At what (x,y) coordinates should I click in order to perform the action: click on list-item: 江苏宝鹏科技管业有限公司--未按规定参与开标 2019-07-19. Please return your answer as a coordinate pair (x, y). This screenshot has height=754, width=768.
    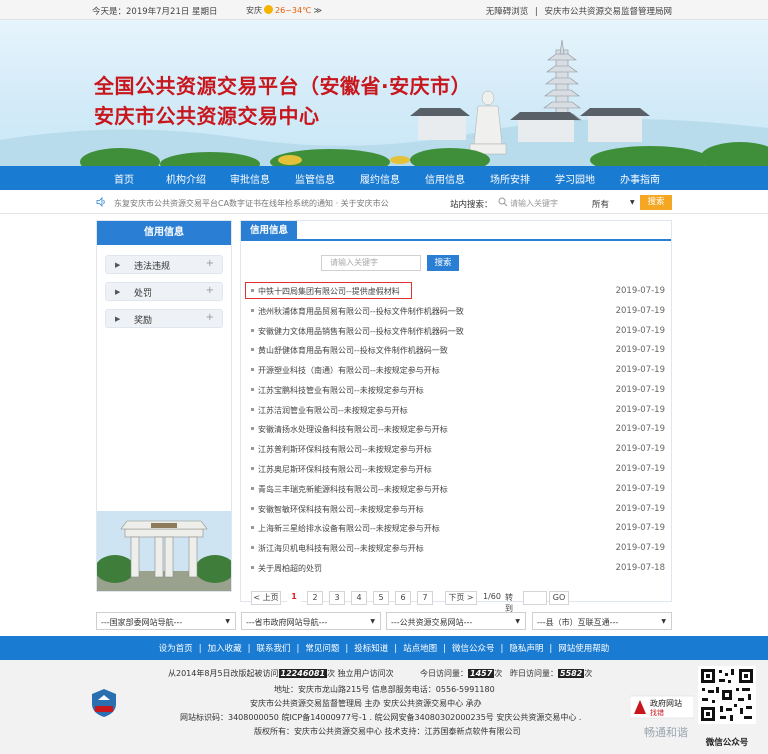
    Looking at the image, I should click on (459, 390).